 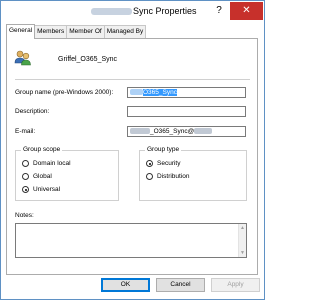 What do you see at coordinates (111, 12) in the screenshot?
I see `redacted-prefix` at bounding box center [111, 12].